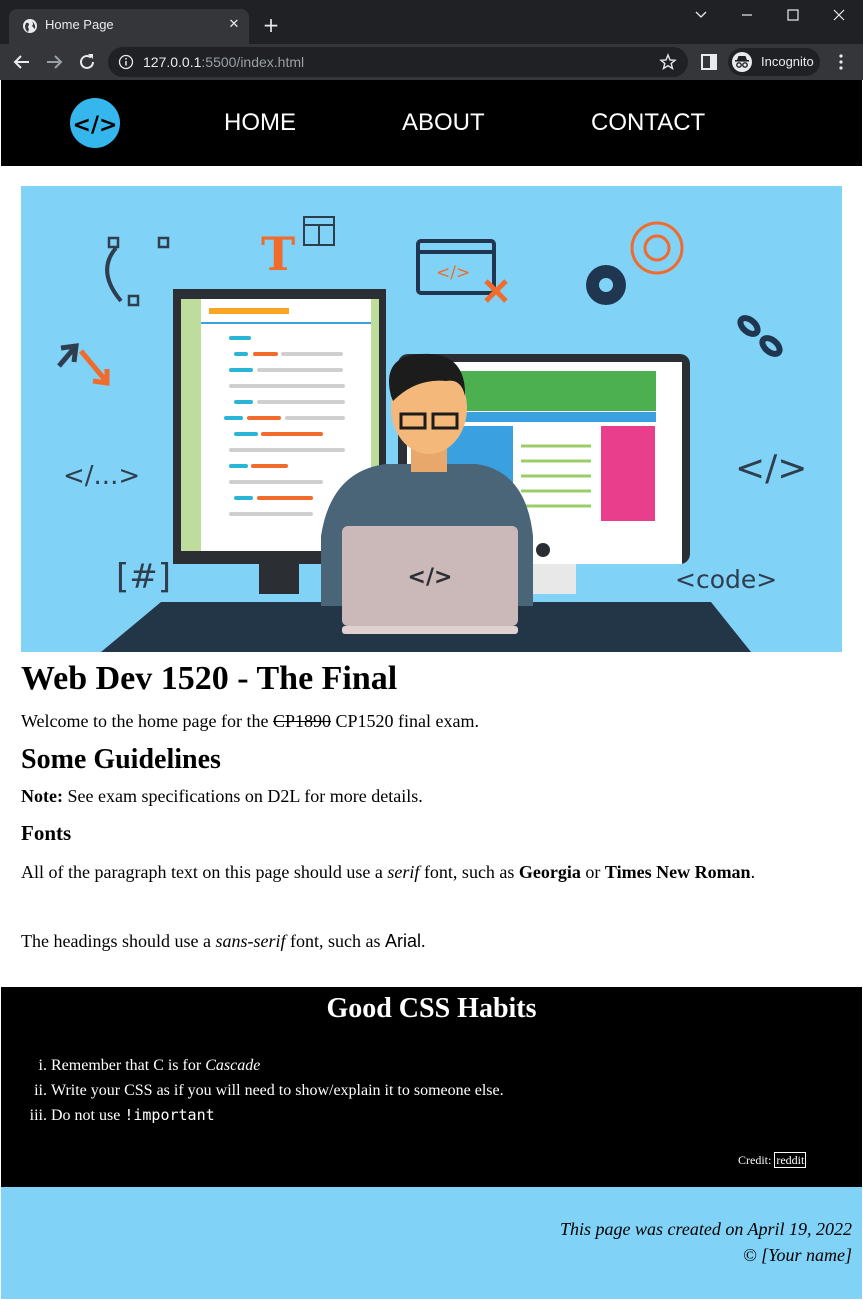 The image size is (863, 1300). Describe the element at coordinates (701, 15) in the screenshot. I see `tab-search-chevron-icon` at that location.